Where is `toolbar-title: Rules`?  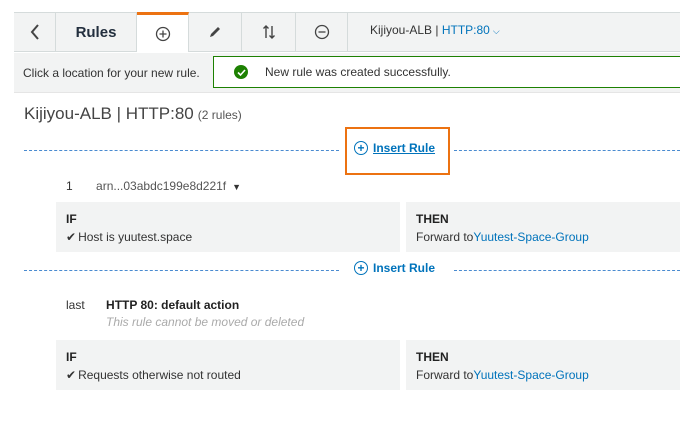 toolbar-title: Rules is located at coordinates (96, 32).